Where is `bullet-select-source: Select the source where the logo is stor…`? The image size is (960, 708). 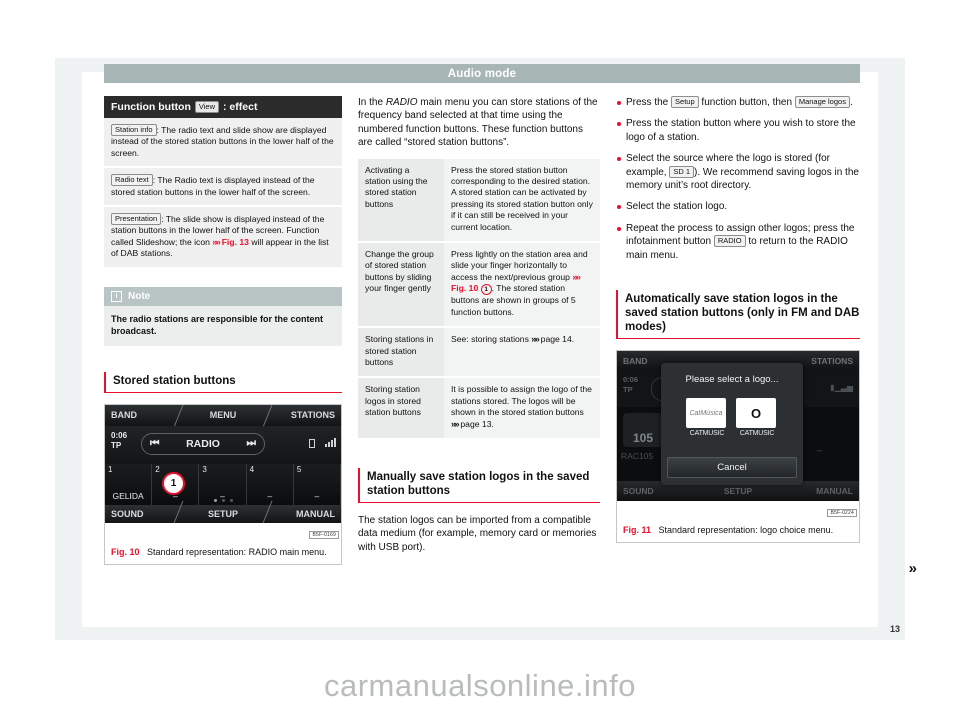
bullet-select-source: Select the source where the logo is stor… is located at coordinates (738, 172).